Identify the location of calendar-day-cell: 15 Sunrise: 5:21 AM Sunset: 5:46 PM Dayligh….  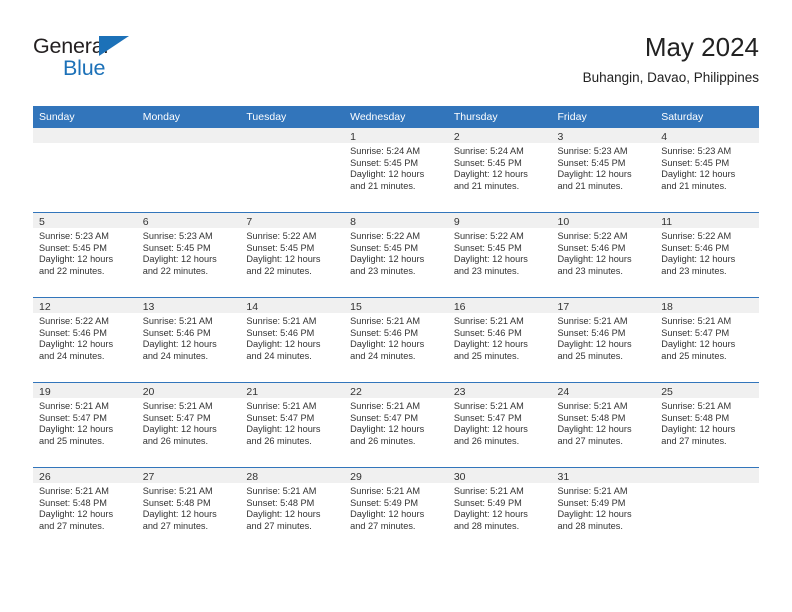
(396, 340).